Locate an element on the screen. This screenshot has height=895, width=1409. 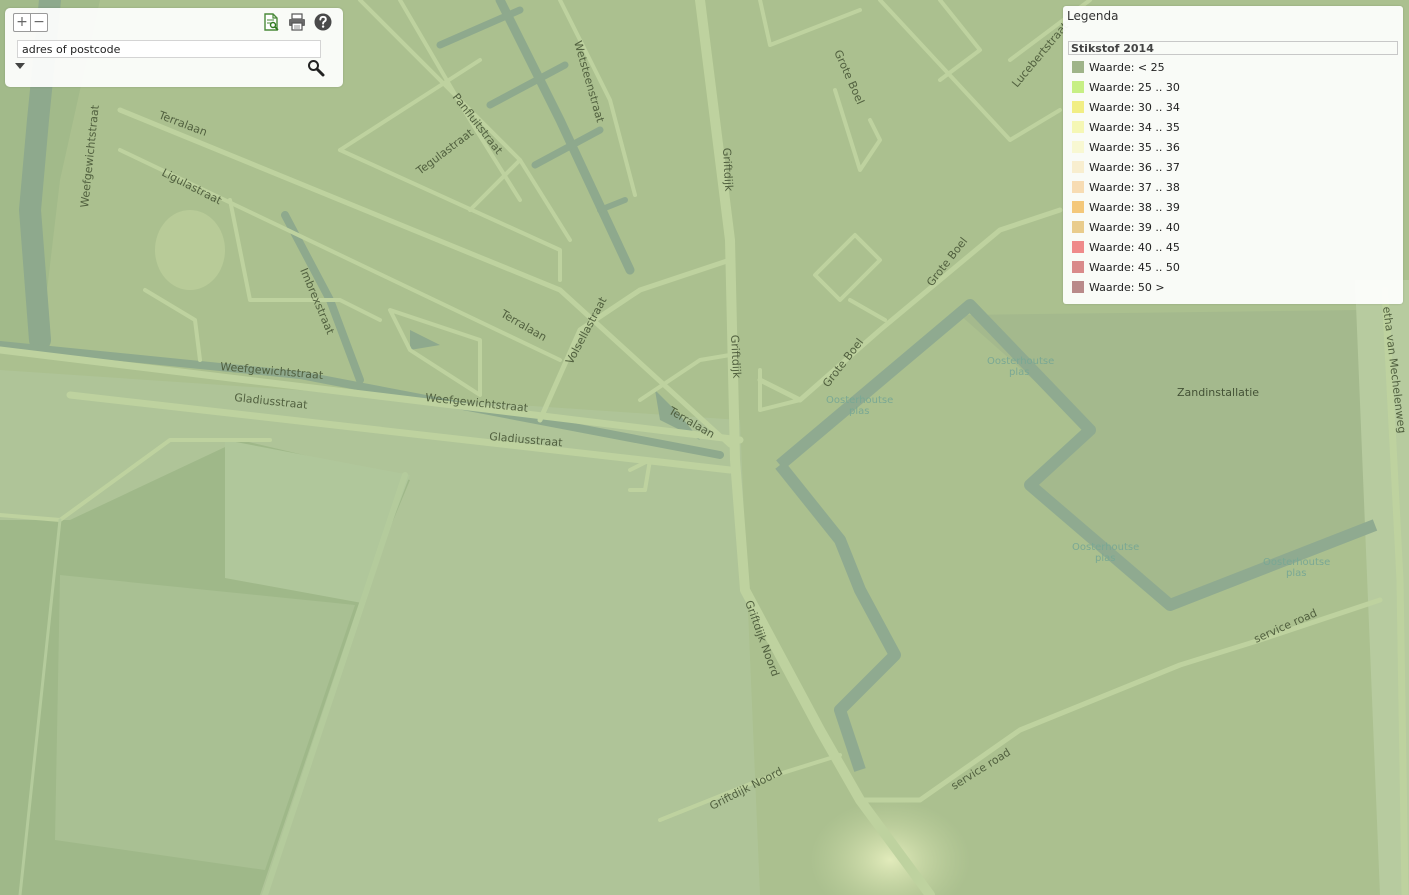
water-label-plas-2b: plas is located at coordinates (859, 411).